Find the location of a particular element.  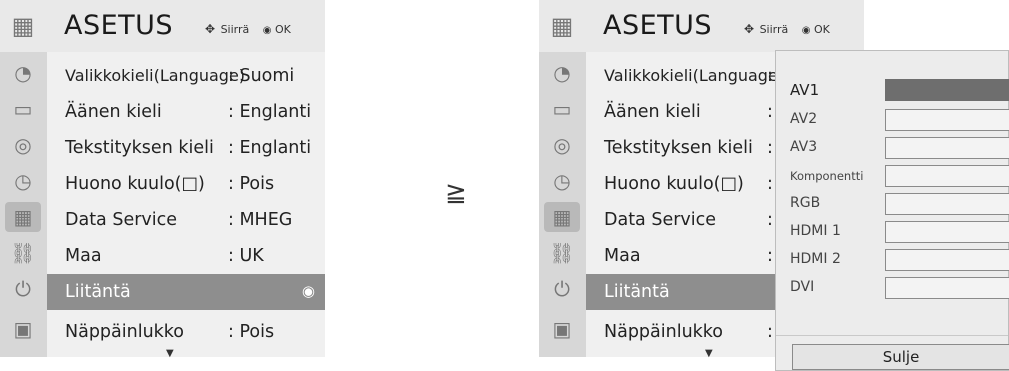

input-name: AV2 is located at coordinates (804, 119).